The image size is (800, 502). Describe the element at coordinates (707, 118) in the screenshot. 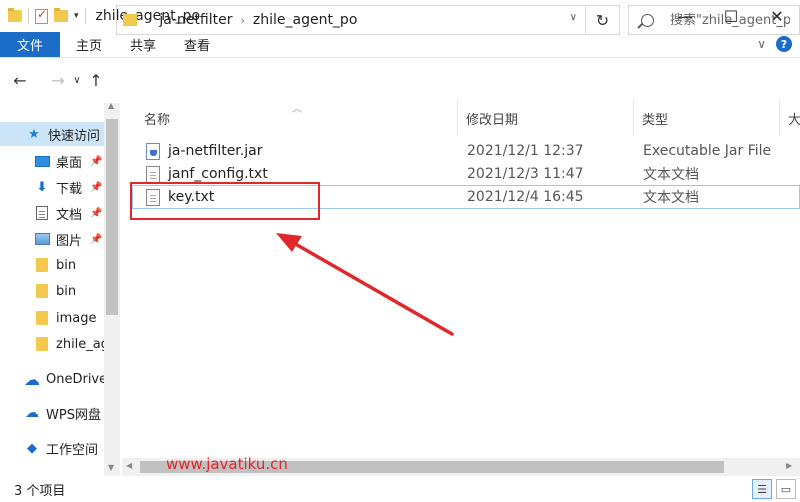

I see `column-header-type: 类型` at that location.